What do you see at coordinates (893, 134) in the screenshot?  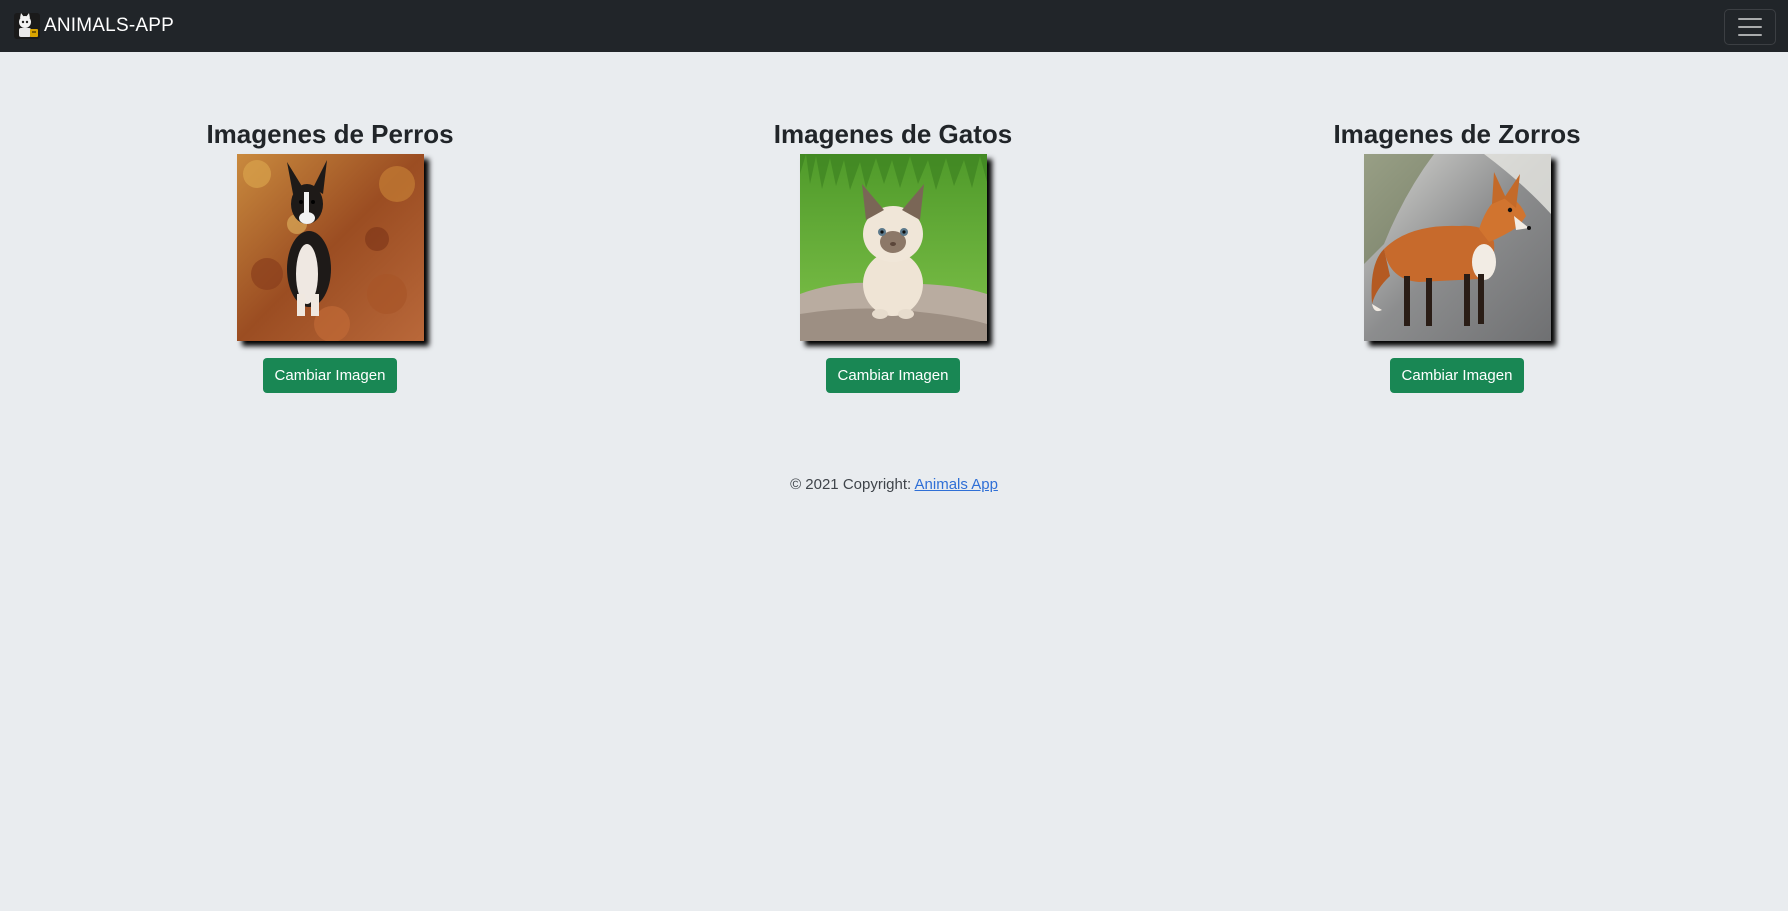 I see `cats-title: Imagenes de Gatos` at bounding box center [893, 134].